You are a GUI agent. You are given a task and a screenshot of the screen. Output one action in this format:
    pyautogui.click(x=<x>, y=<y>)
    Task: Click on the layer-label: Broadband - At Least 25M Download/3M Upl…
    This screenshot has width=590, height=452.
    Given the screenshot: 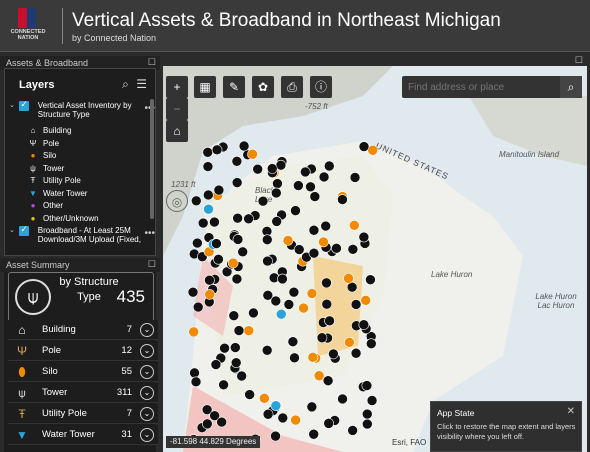 What is the action you would take?
    pyautogui.click(x=89, y=235)
    